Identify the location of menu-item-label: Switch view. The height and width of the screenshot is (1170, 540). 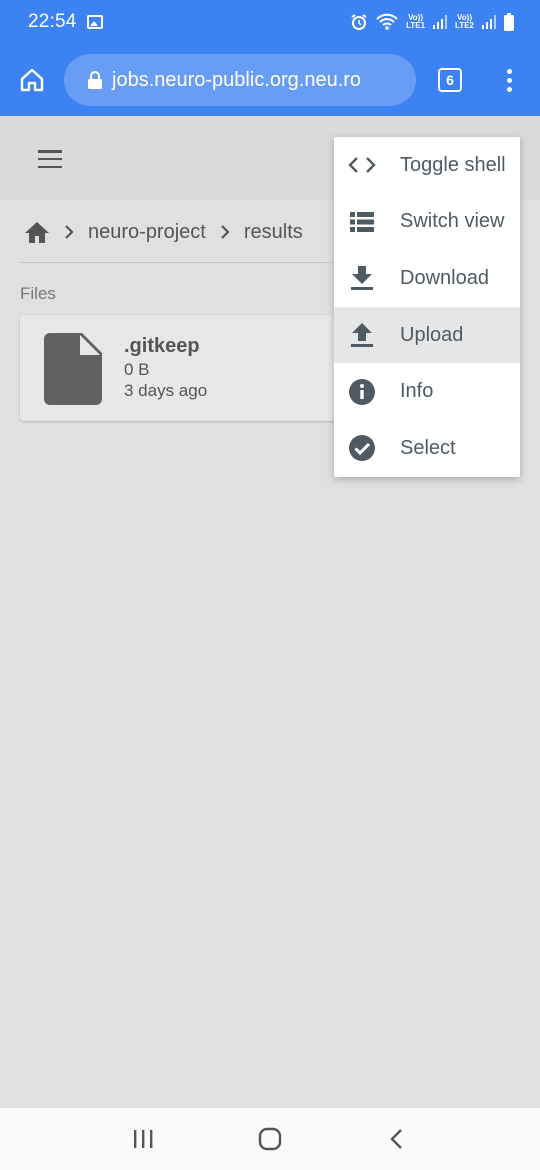
(452, 221).